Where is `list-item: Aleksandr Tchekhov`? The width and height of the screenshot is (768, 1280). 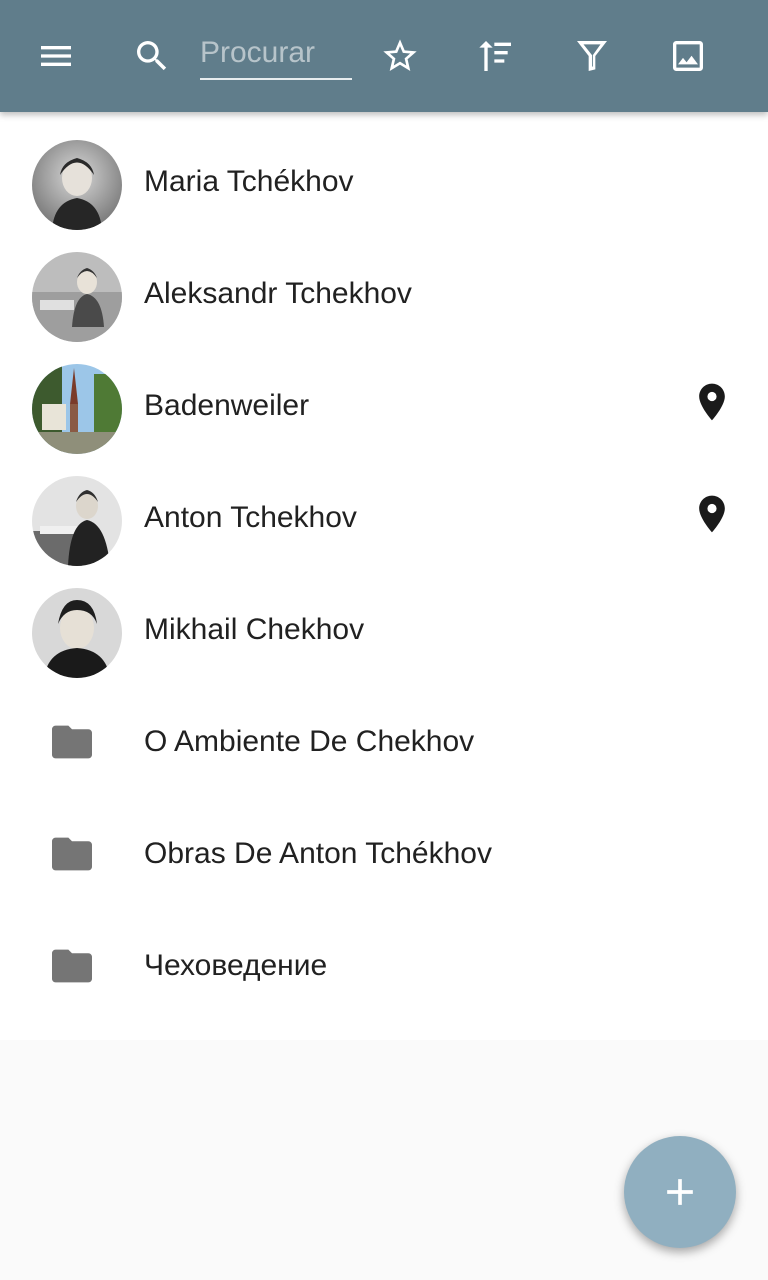 list-item: Aleksandr Tchekhov is located at coordinates (384, 283).